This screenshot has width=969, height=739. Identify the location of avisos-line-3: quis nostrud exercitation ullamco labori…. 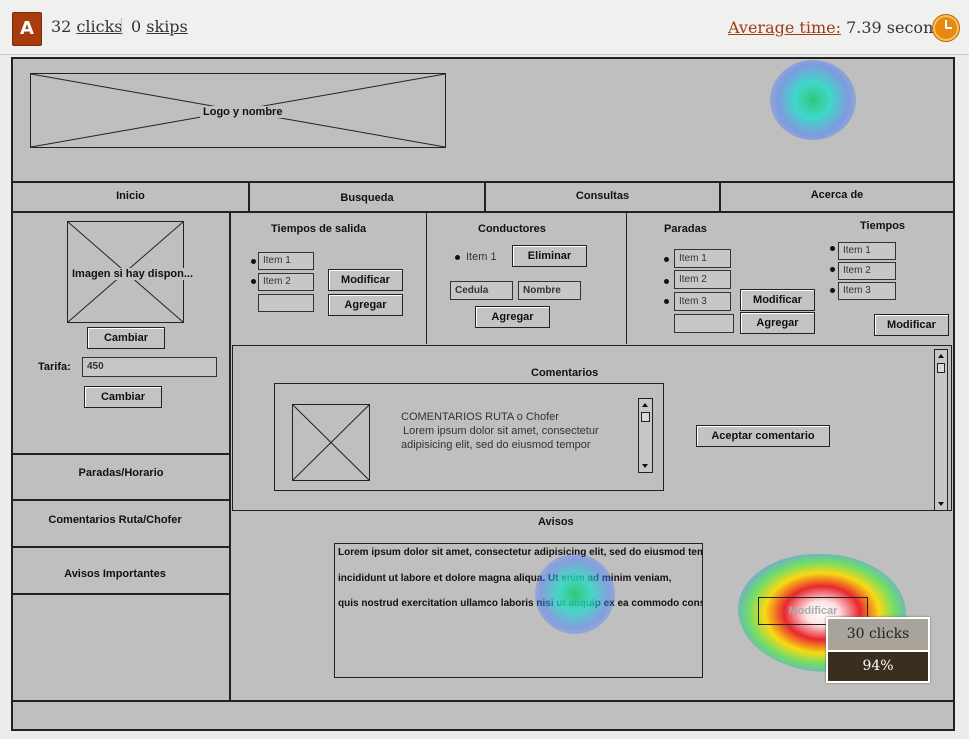
(520, 603).